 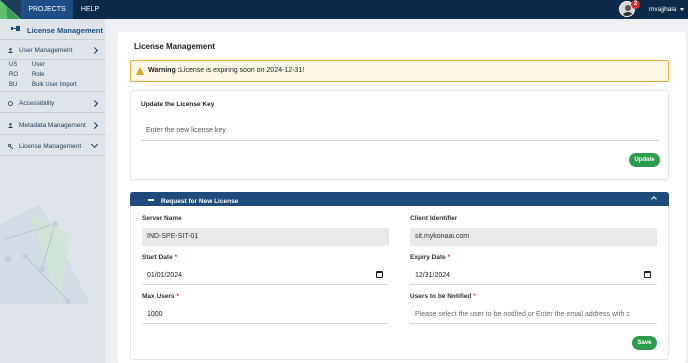 I want to click on start-date-label: Start Date *, so click(x=159, y=257).